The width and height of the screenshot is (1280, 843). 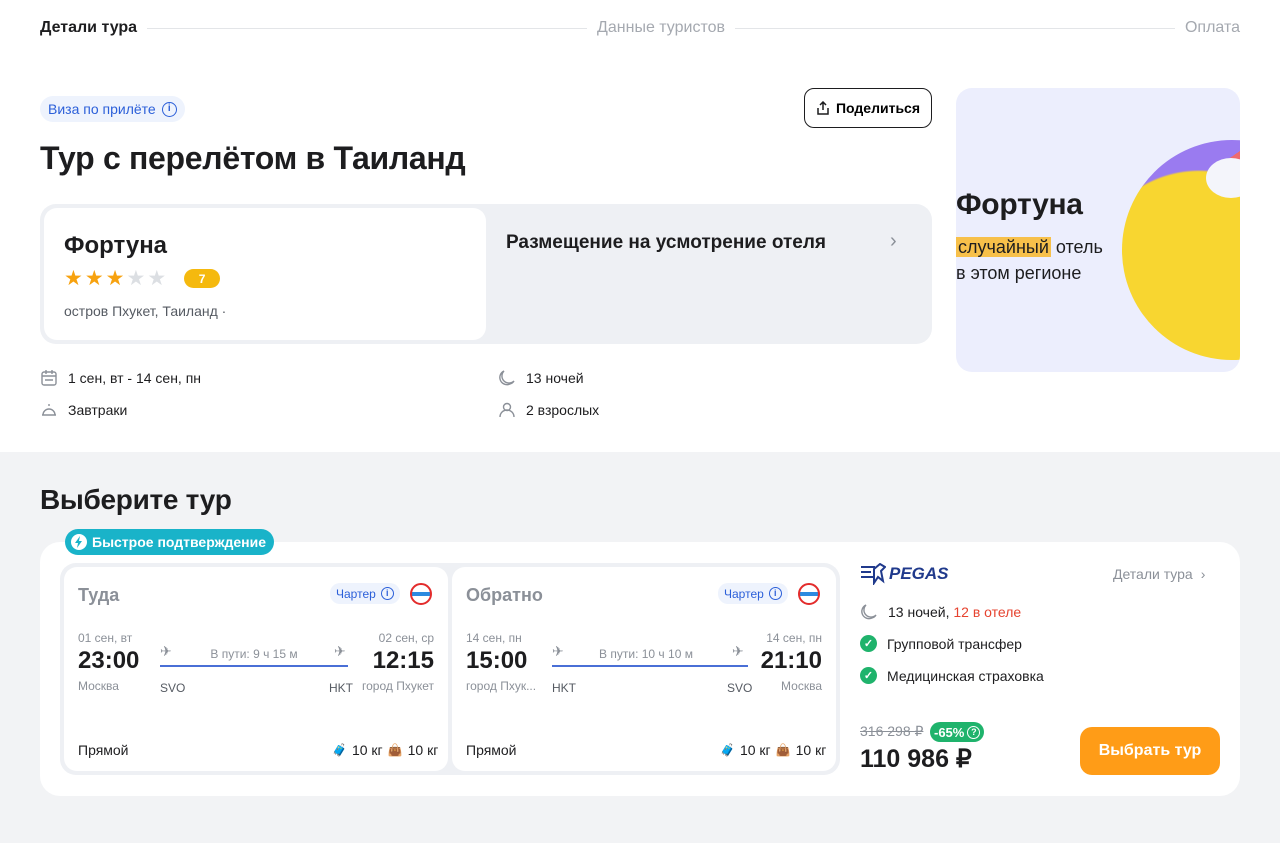 I want to click on meta-dates-text: 1 сен, вт - 14 сен, пн, so click(x=135, y=378).